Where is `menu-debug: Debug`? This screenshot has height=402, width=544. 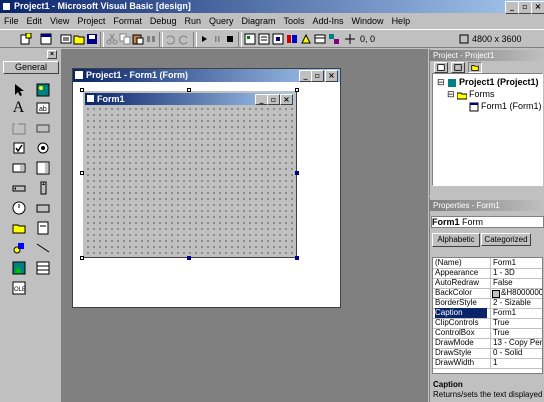
menu-debug: Debug is located at coordinates (163, 21).